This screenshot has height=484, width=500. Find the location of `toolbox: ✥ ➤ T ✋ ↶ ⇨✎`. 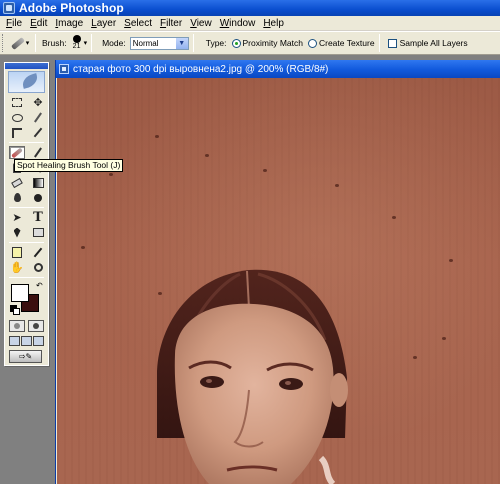

toolbox: ✥ ➤ T ✋ ↶ ⇨✎ is located at coordinates (26, 214).